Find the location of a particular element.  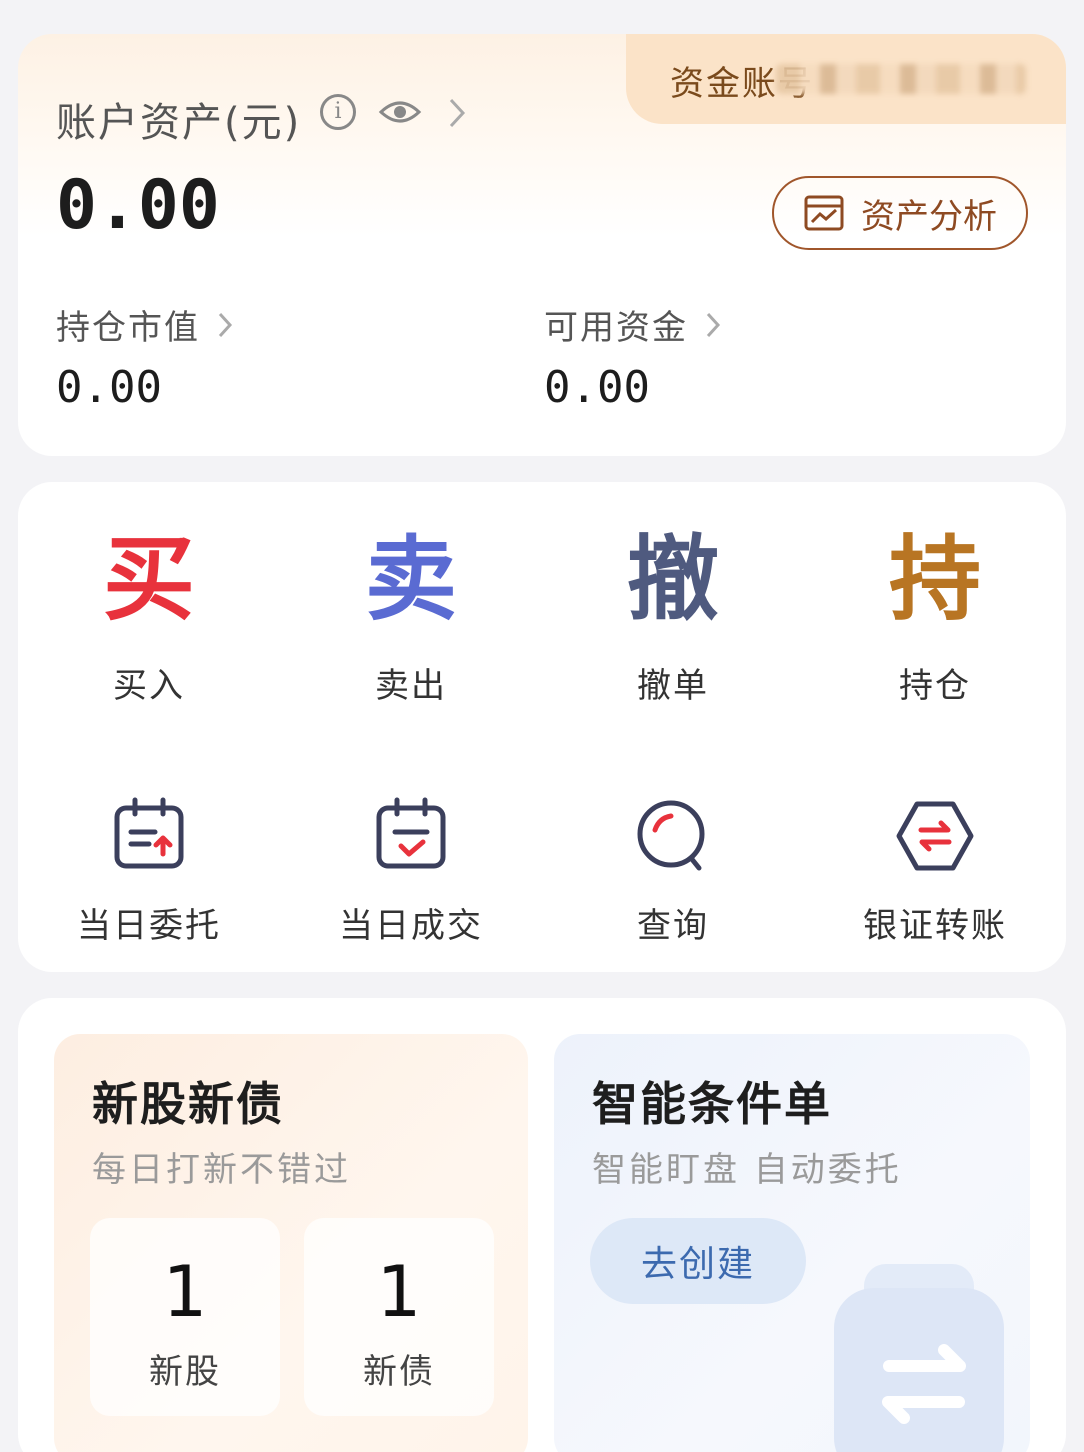

new-bonds-count: 1 is located at coordinates (399, 1292).